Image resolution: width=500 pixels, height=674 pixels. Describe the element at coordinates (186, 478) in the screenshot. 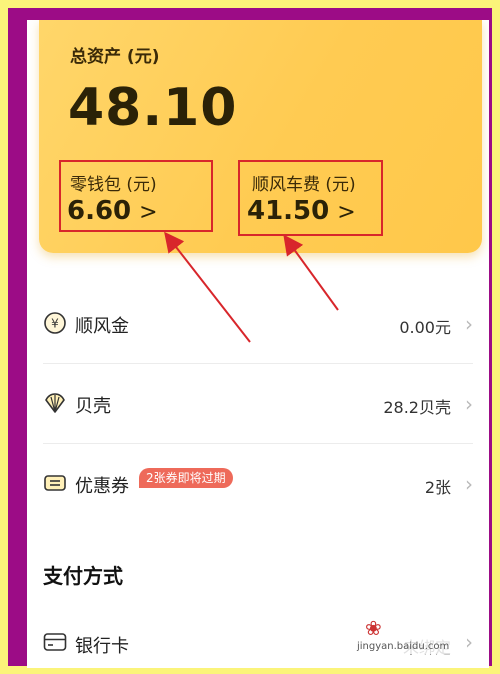

I see `coupon-expiry-badge: 2张券即将过期` at that location.